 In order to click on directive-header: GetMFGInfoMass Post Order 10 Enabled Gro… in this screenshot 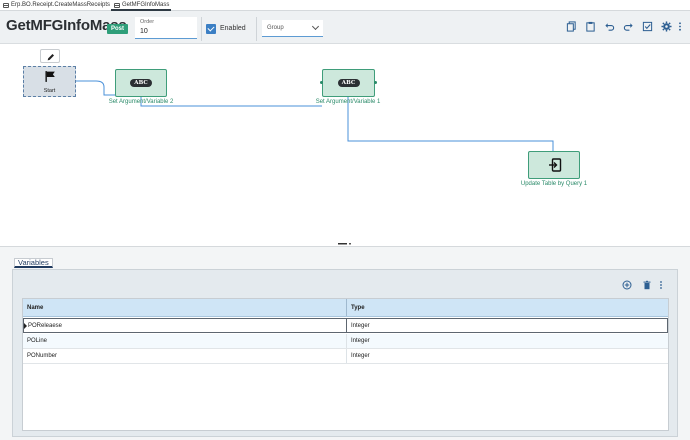, I will do `click(345, 27)`.